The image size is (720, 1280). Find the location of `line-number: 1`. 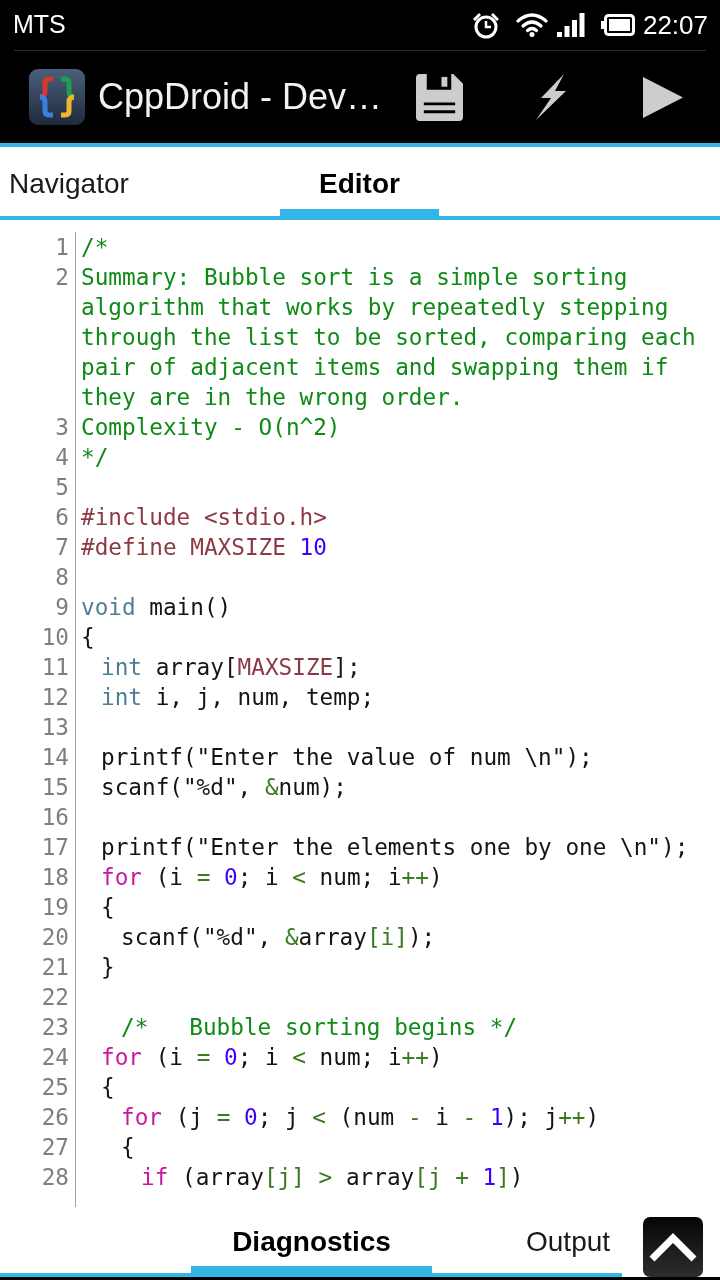

line-number: 1 is located at coordinates (62, 247).